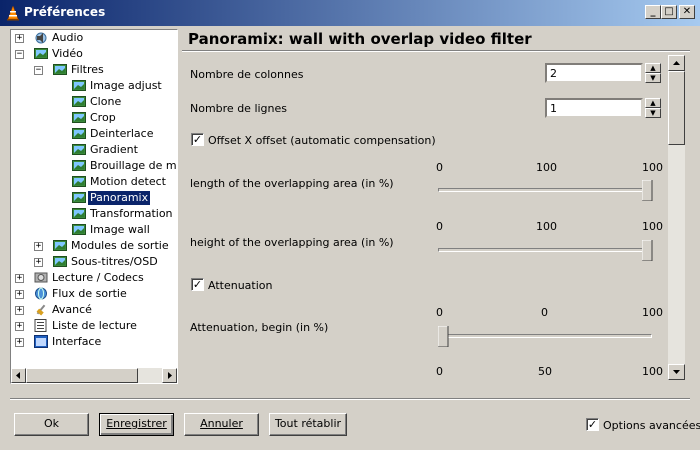 Image resolution: width=700 pixels, height=450 pixels. Describe the element at coordinates (41, 293) in the screenshot. I see `stream-icon` at that location.